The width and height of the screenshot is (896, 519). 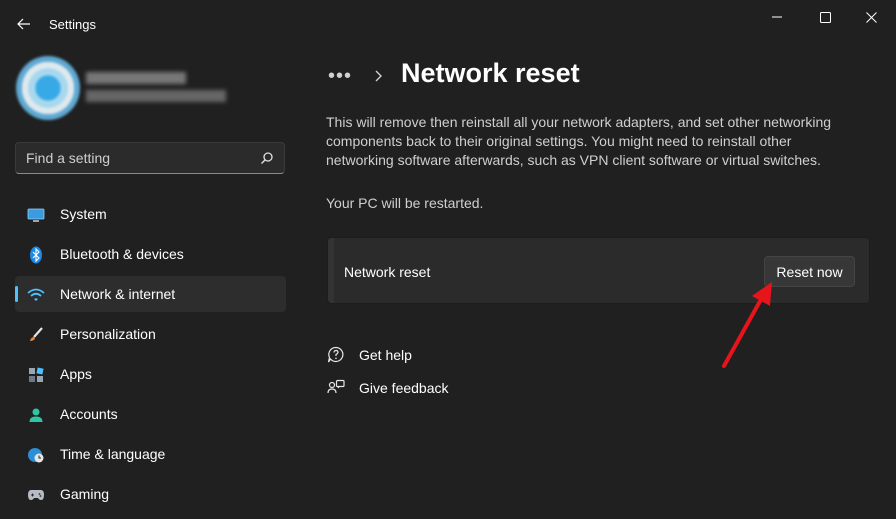 I want to click on help-chat-icon, so click(x=336, y=355).